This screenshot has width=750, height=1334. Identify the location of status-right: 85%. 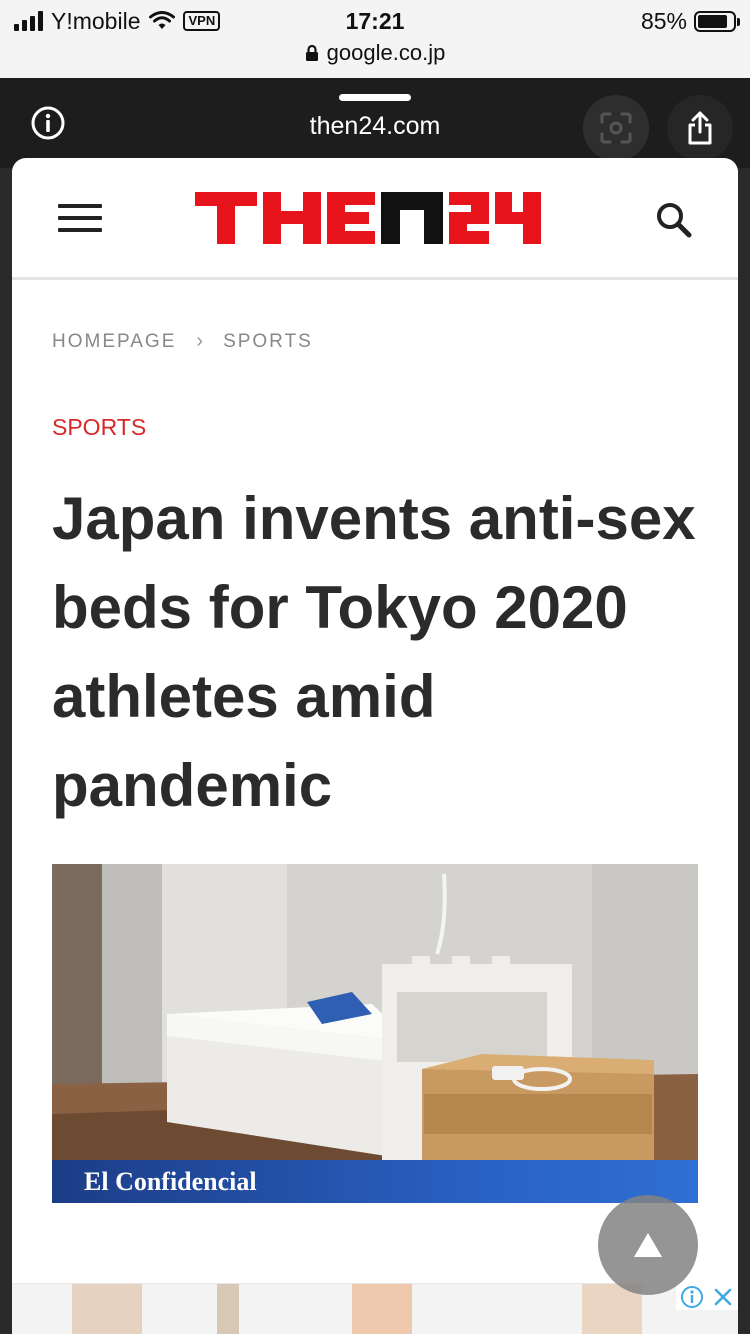
(690, 20).